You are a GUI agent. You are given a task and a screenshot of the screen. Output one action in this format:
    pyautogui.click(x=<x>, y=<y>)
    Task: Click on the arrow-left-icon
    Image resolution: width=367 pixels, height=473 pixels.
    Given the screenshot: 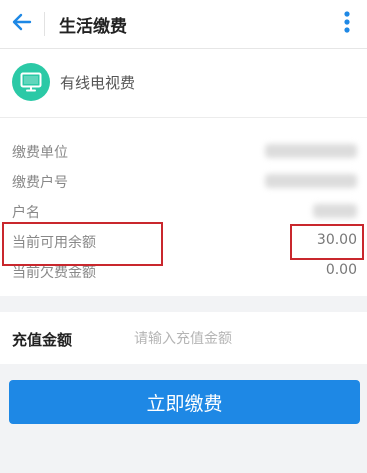 What is the action you would take?
    pyautogui.click(x=22, y=24)
    